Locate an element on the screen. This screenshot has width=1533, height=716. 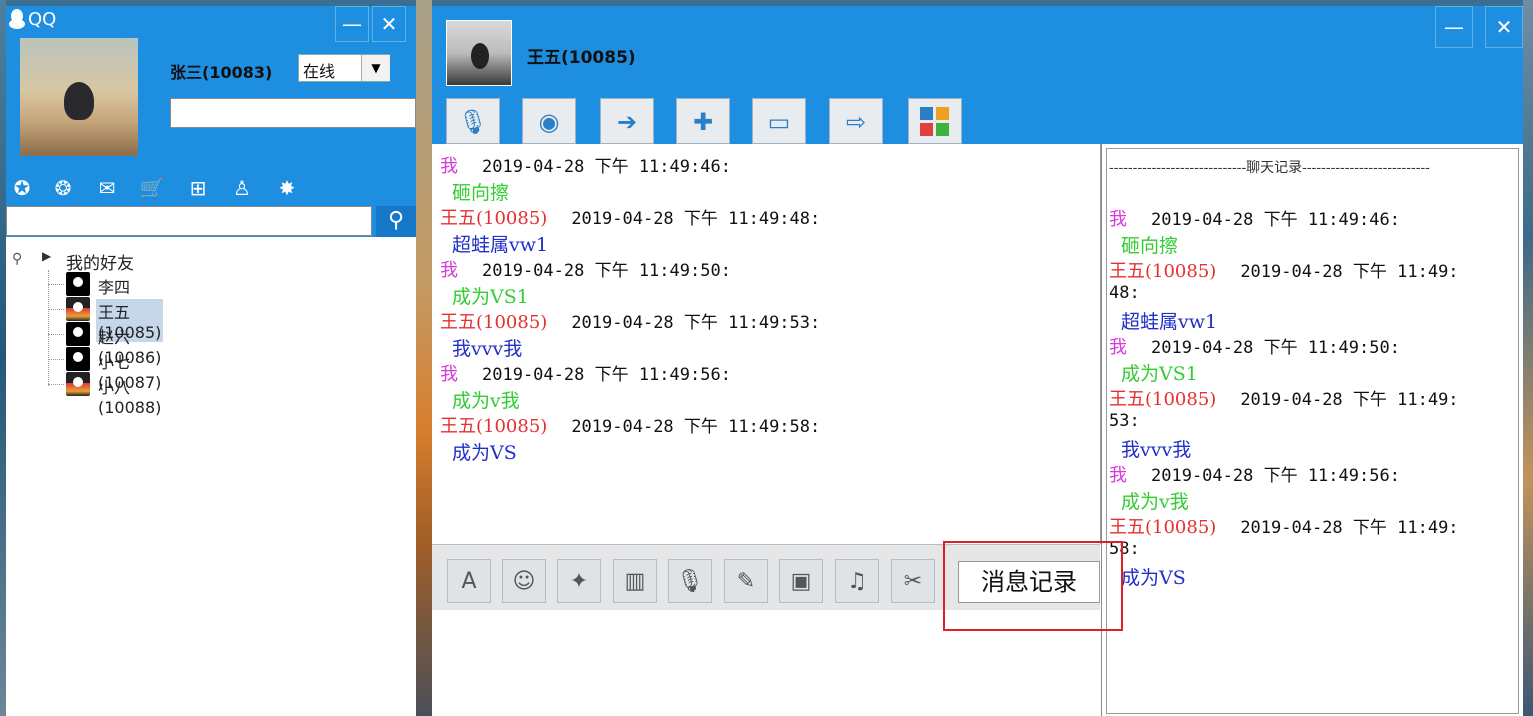
message-header: 王五(10085) 2019-04-28 下午 11:49:58: is located at coordinates (630, 425).